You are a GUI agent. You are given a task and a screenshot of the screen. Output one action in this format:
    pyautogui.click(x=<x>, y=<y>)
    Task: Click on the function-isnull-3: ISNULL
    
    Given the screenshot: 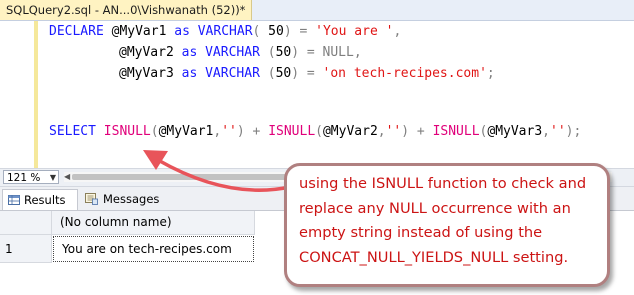 What is the action you would take?
    pyautogui.click(x=456, y=131)
    